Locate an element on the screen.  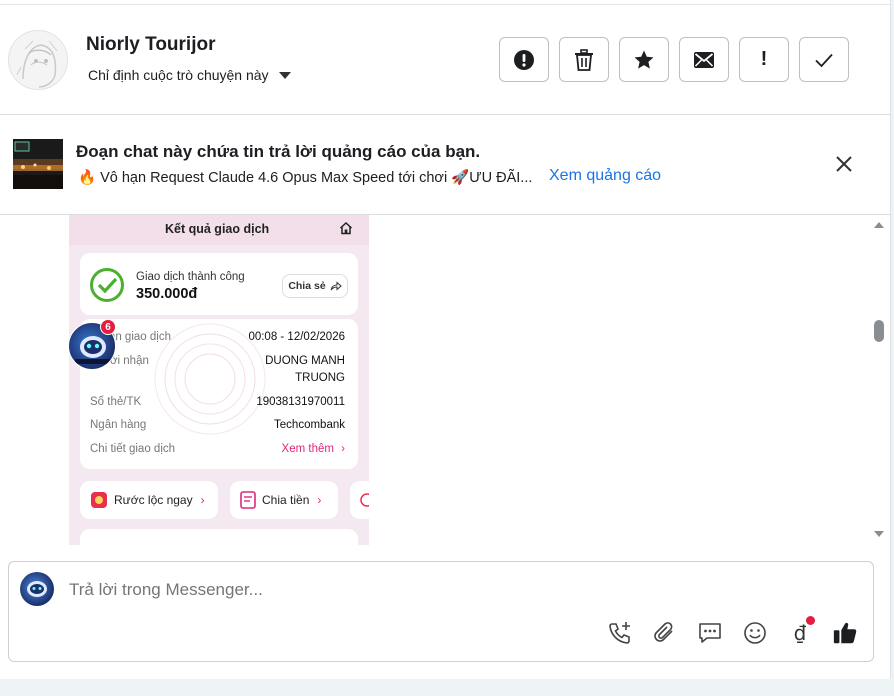
receipt-status-card: Giao dịch thành công 350.000đ Chia sẻ is located at coordinates (219, 284).